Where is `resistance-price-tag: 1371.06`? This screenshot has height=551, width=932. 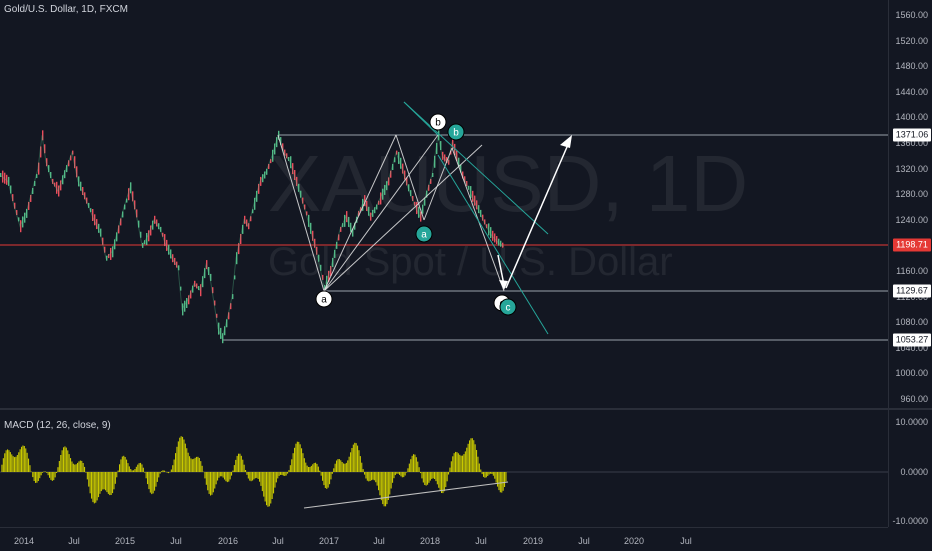 resistance-price-tag: 1371.06 is located at coordinates (912, 135).